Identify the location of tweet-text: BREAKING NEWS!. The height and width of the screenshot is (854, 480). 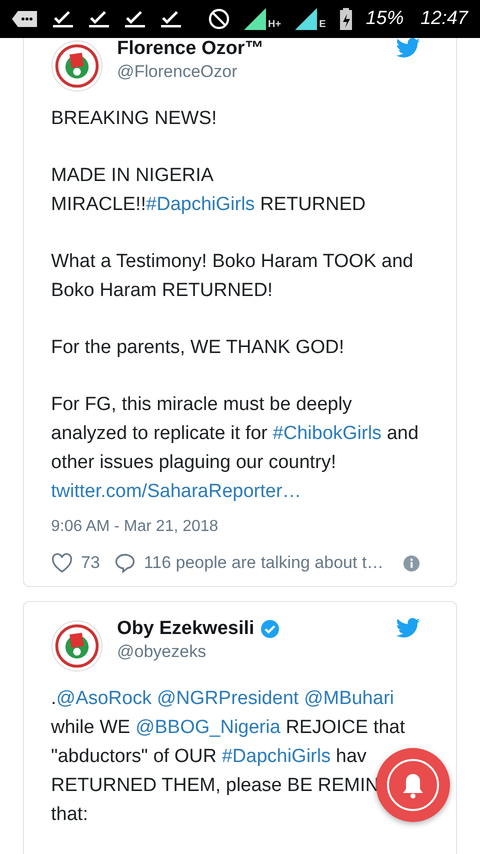
(134, 119).